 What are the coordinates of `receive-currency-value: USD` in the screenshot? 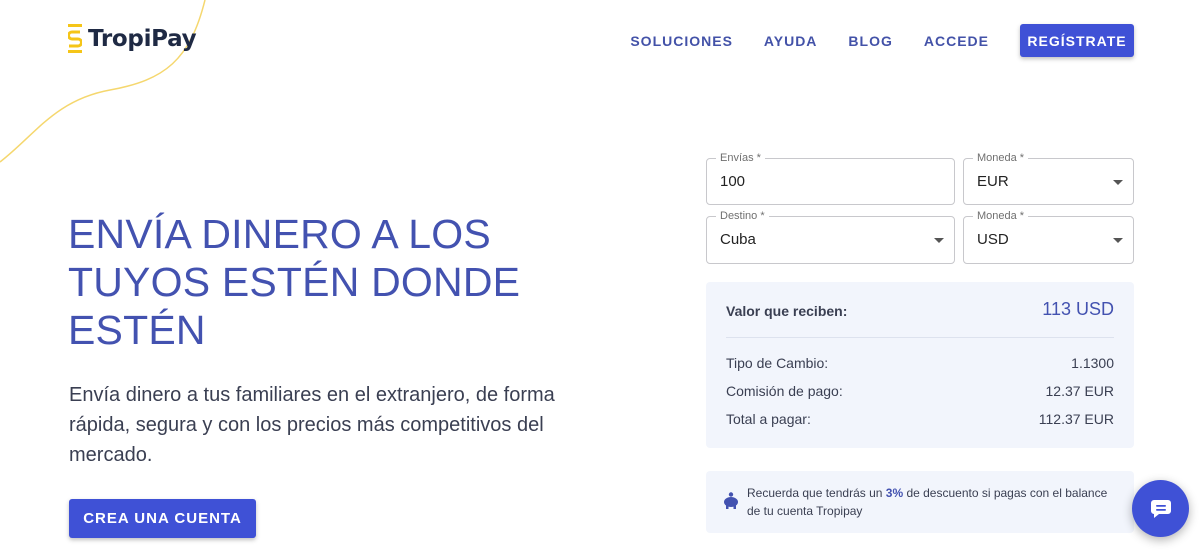 It's located at (993, 239).